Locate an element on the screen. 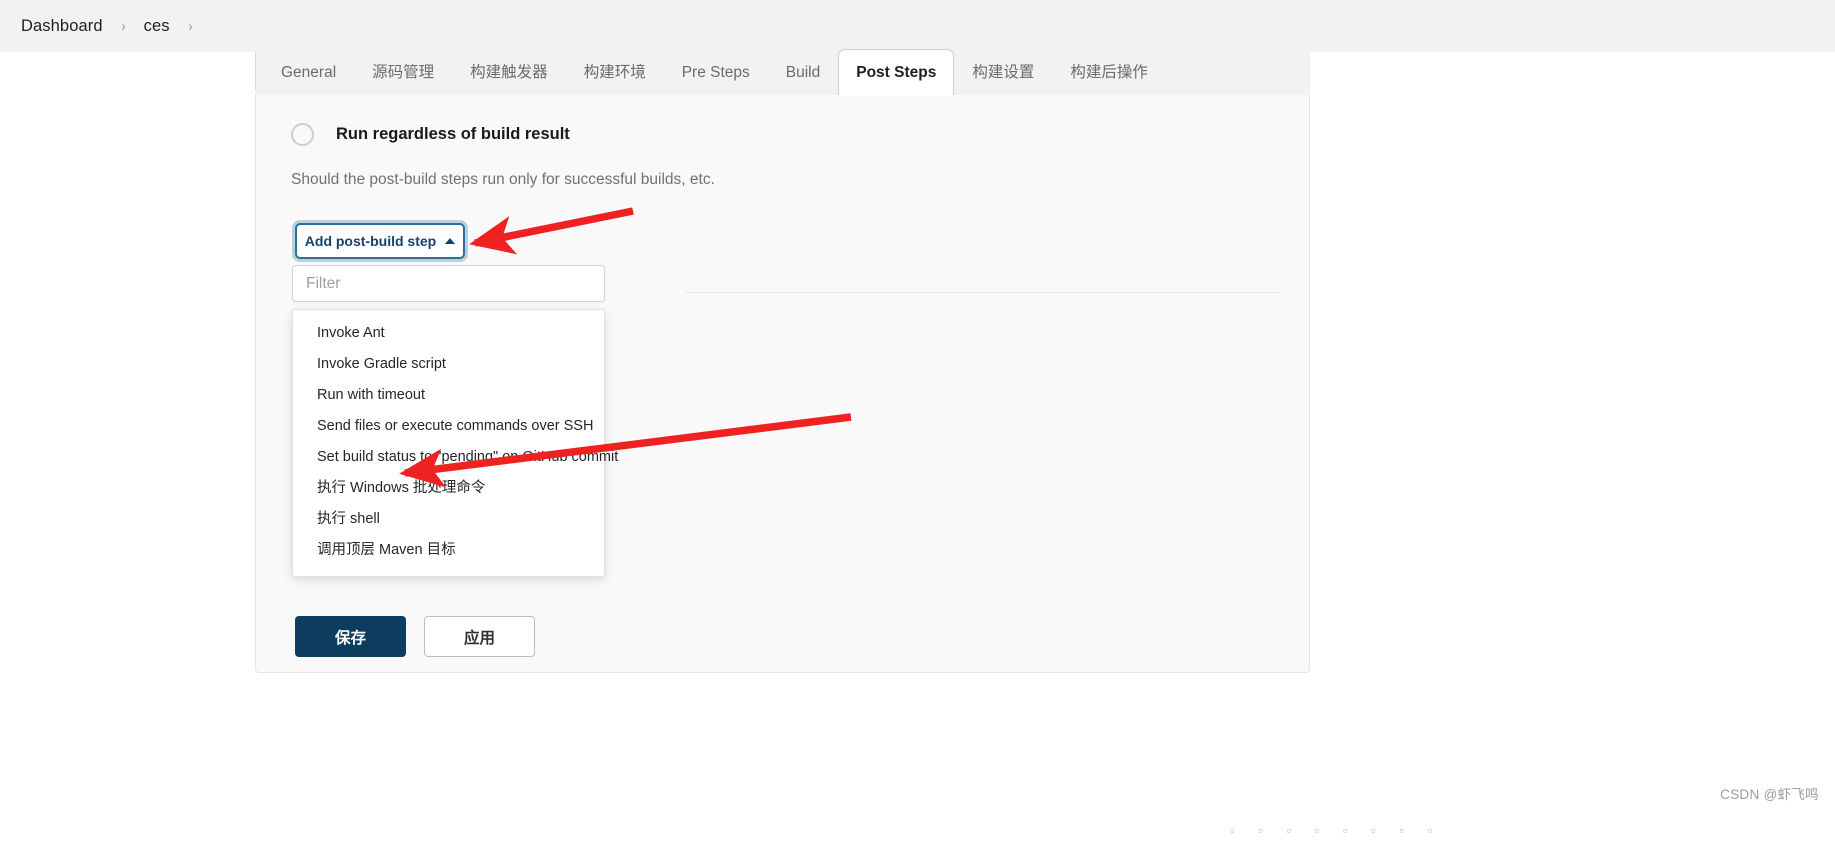 This screenshot has width=1835, height=841. run-regardless-label: Run regardless of build result is located at coordinates (453, 134).